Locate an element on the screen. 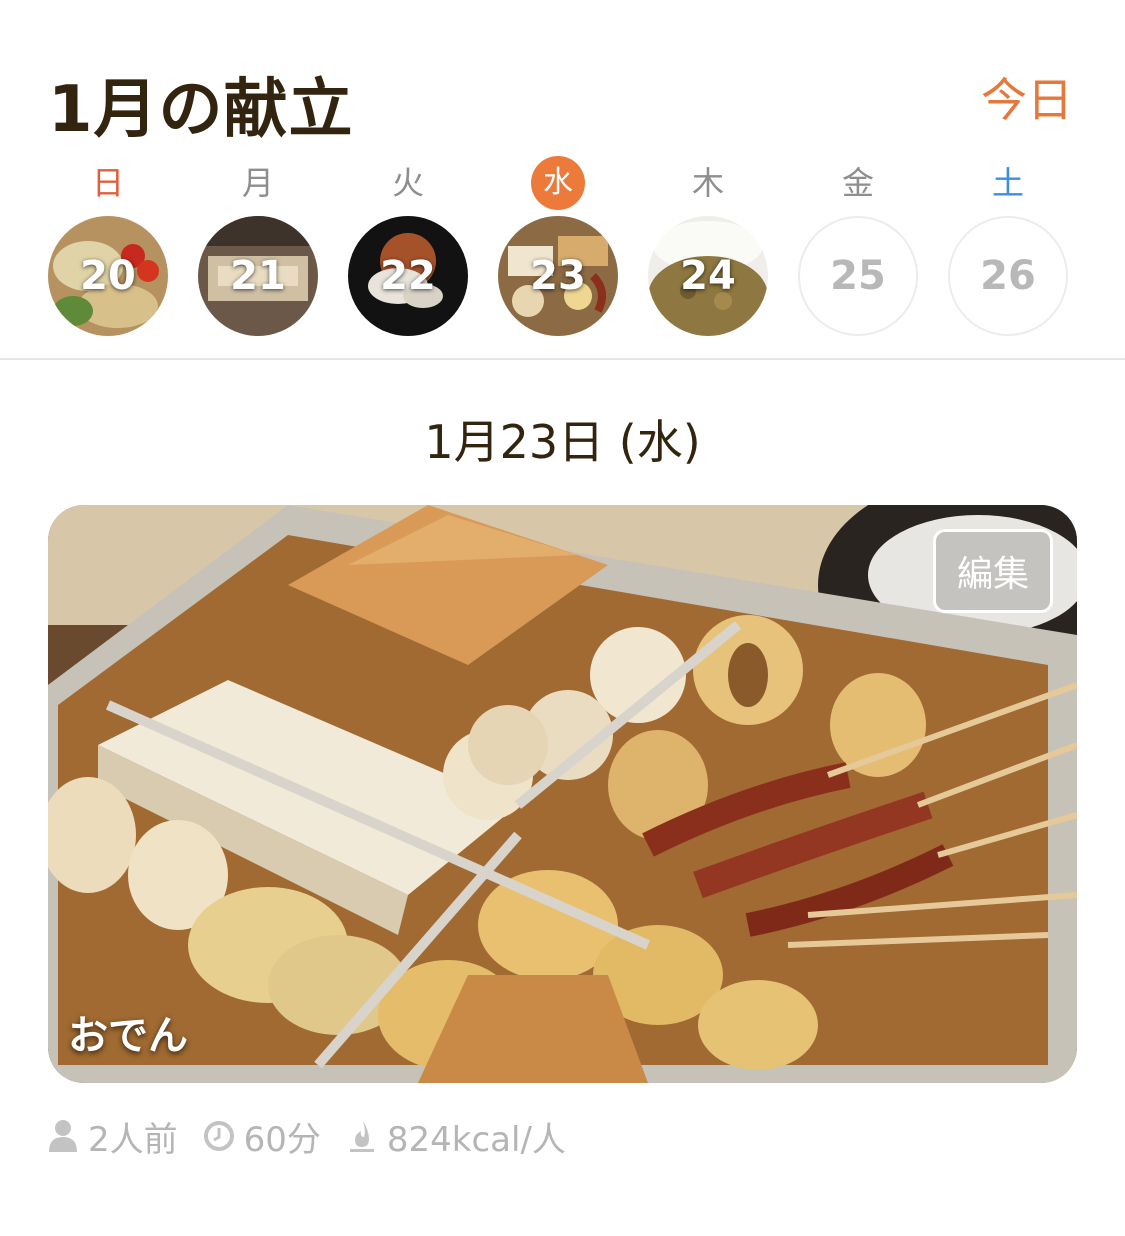 The width and height of the screenshot is (1125, 1236). person-icon is located at coordinates (63, 1136).